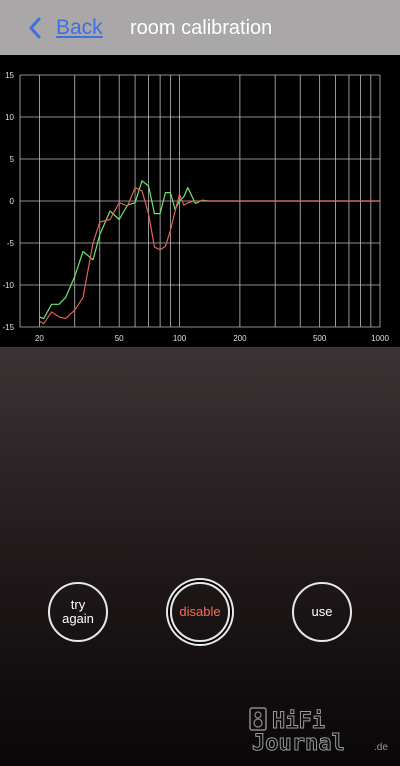 This screenshot has height=766, width=400. What do you see at coordinates (12, 201) in the screenshot?
I see `y-tick-label: 0` at bounding box center [12, 201].